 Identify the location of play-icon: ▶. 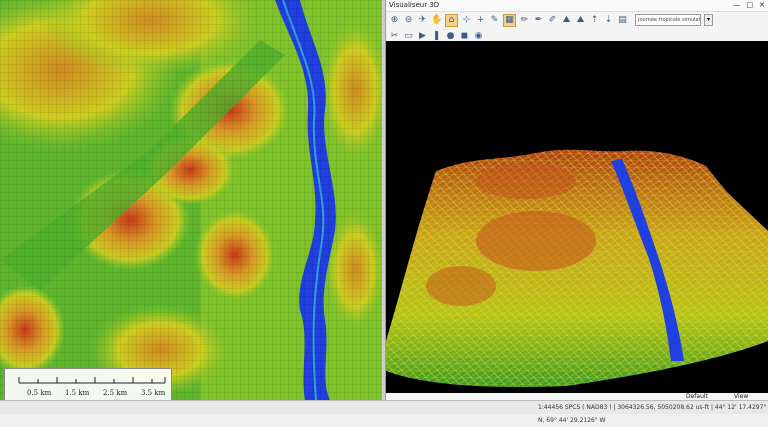
(422, 35).